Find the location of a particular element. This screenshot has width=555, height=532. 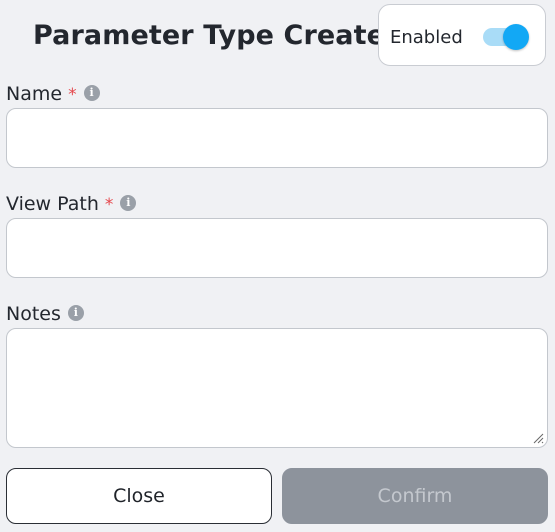

enabled-toggle-label: Enabled is located at coordinates (426, 37).